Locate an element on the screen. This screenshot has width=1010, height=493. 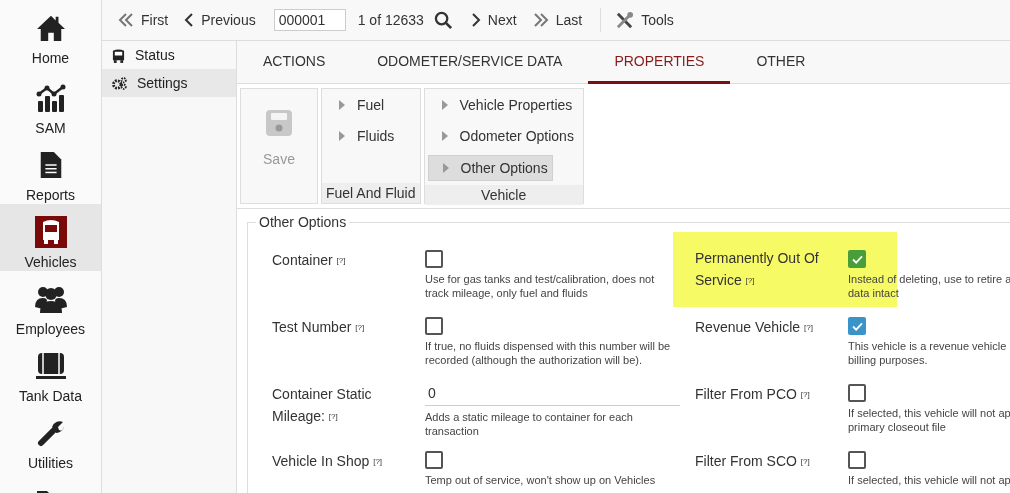
record-number-field: 000001 is located at coordinates (309, 20).